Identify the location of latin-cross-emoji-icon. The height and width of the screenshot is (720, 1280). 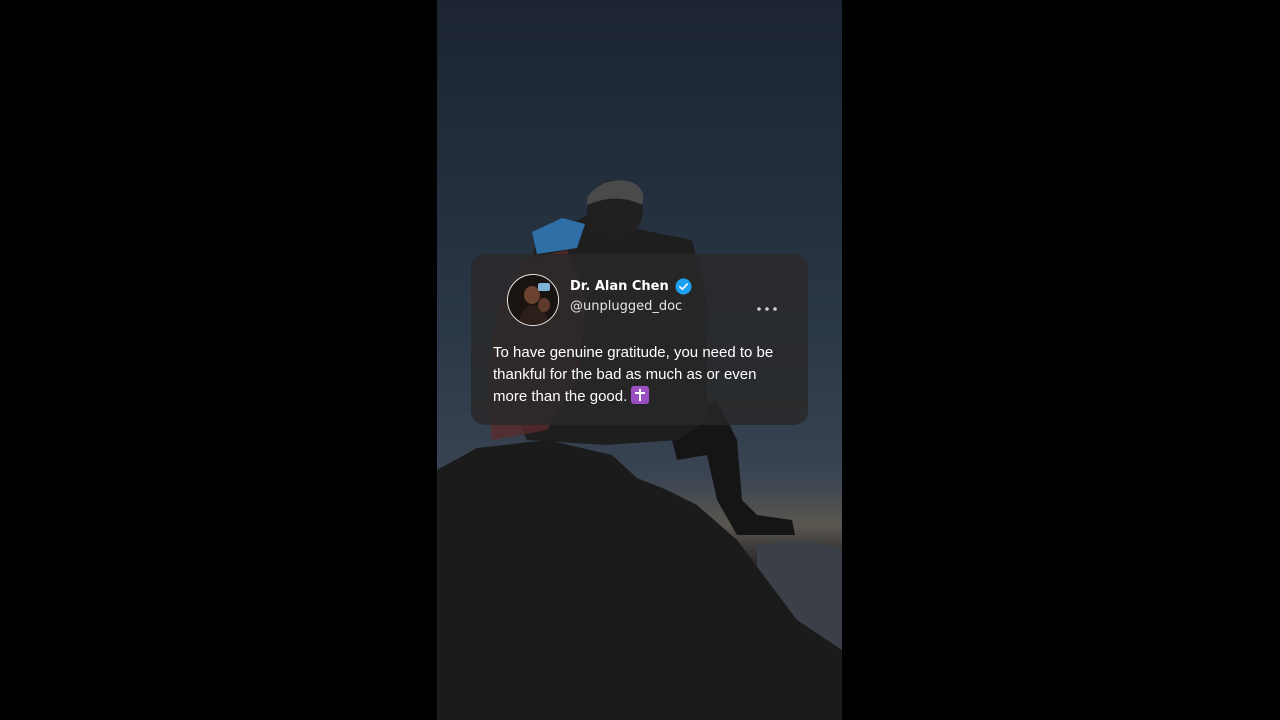
(640, 395).